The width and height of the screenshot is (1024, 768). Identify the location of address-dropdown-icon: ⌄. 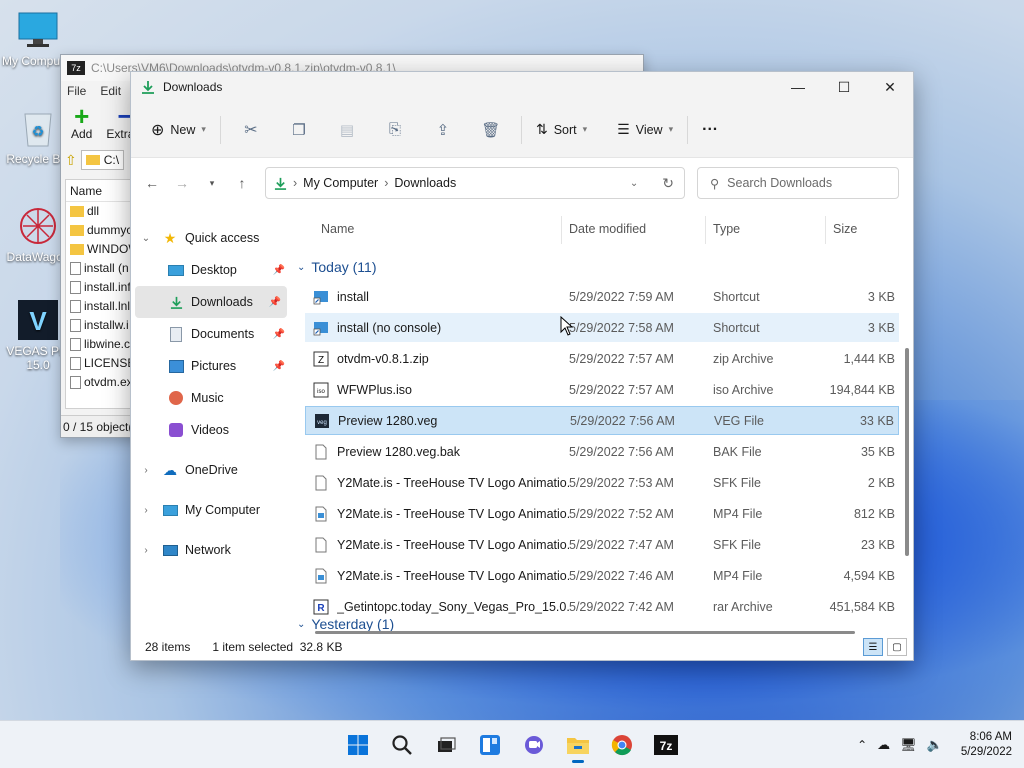
(634, 183).